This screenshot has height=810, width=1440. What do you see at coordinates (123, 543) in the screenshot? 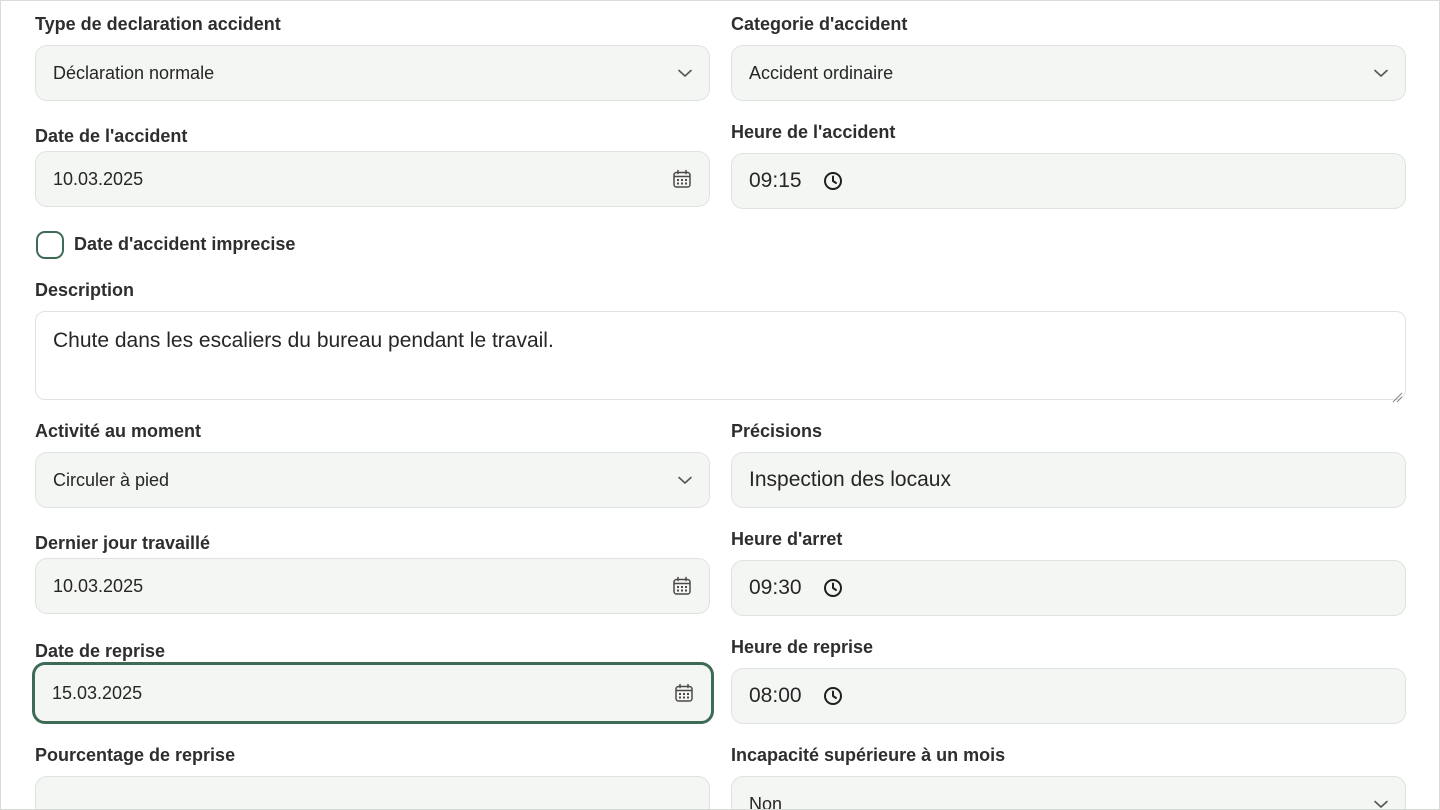
I see `dernier-jour-label: Dernier jour travaillé` at bounding box center [123, 543].